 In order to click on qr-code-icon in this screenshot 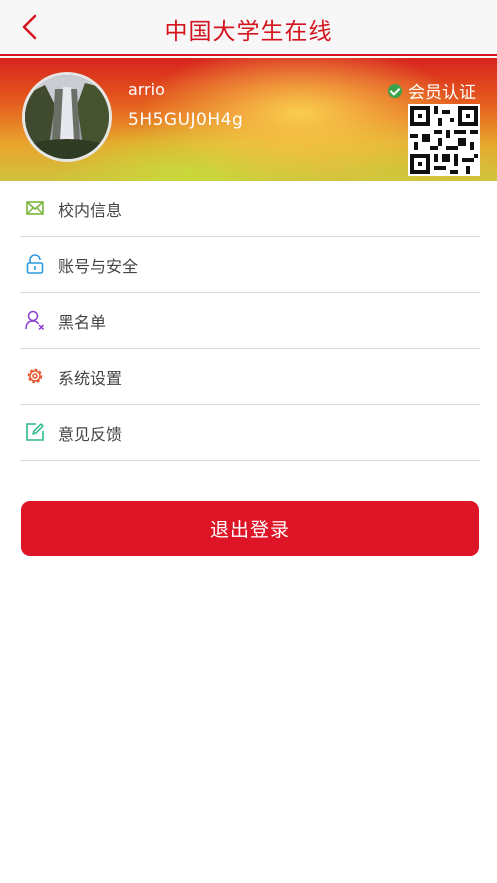, I will do `click(444, 140)`.